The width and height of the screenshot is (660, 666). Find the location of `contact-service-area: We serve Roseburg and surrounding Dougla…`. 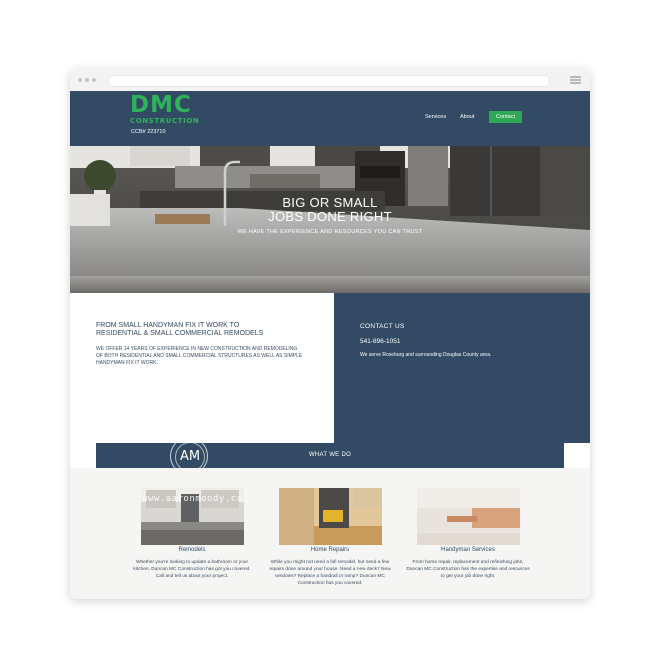

contact-service-area: We serve Roseburg and surrounding Dougla… is located at coordinates (426, 355).